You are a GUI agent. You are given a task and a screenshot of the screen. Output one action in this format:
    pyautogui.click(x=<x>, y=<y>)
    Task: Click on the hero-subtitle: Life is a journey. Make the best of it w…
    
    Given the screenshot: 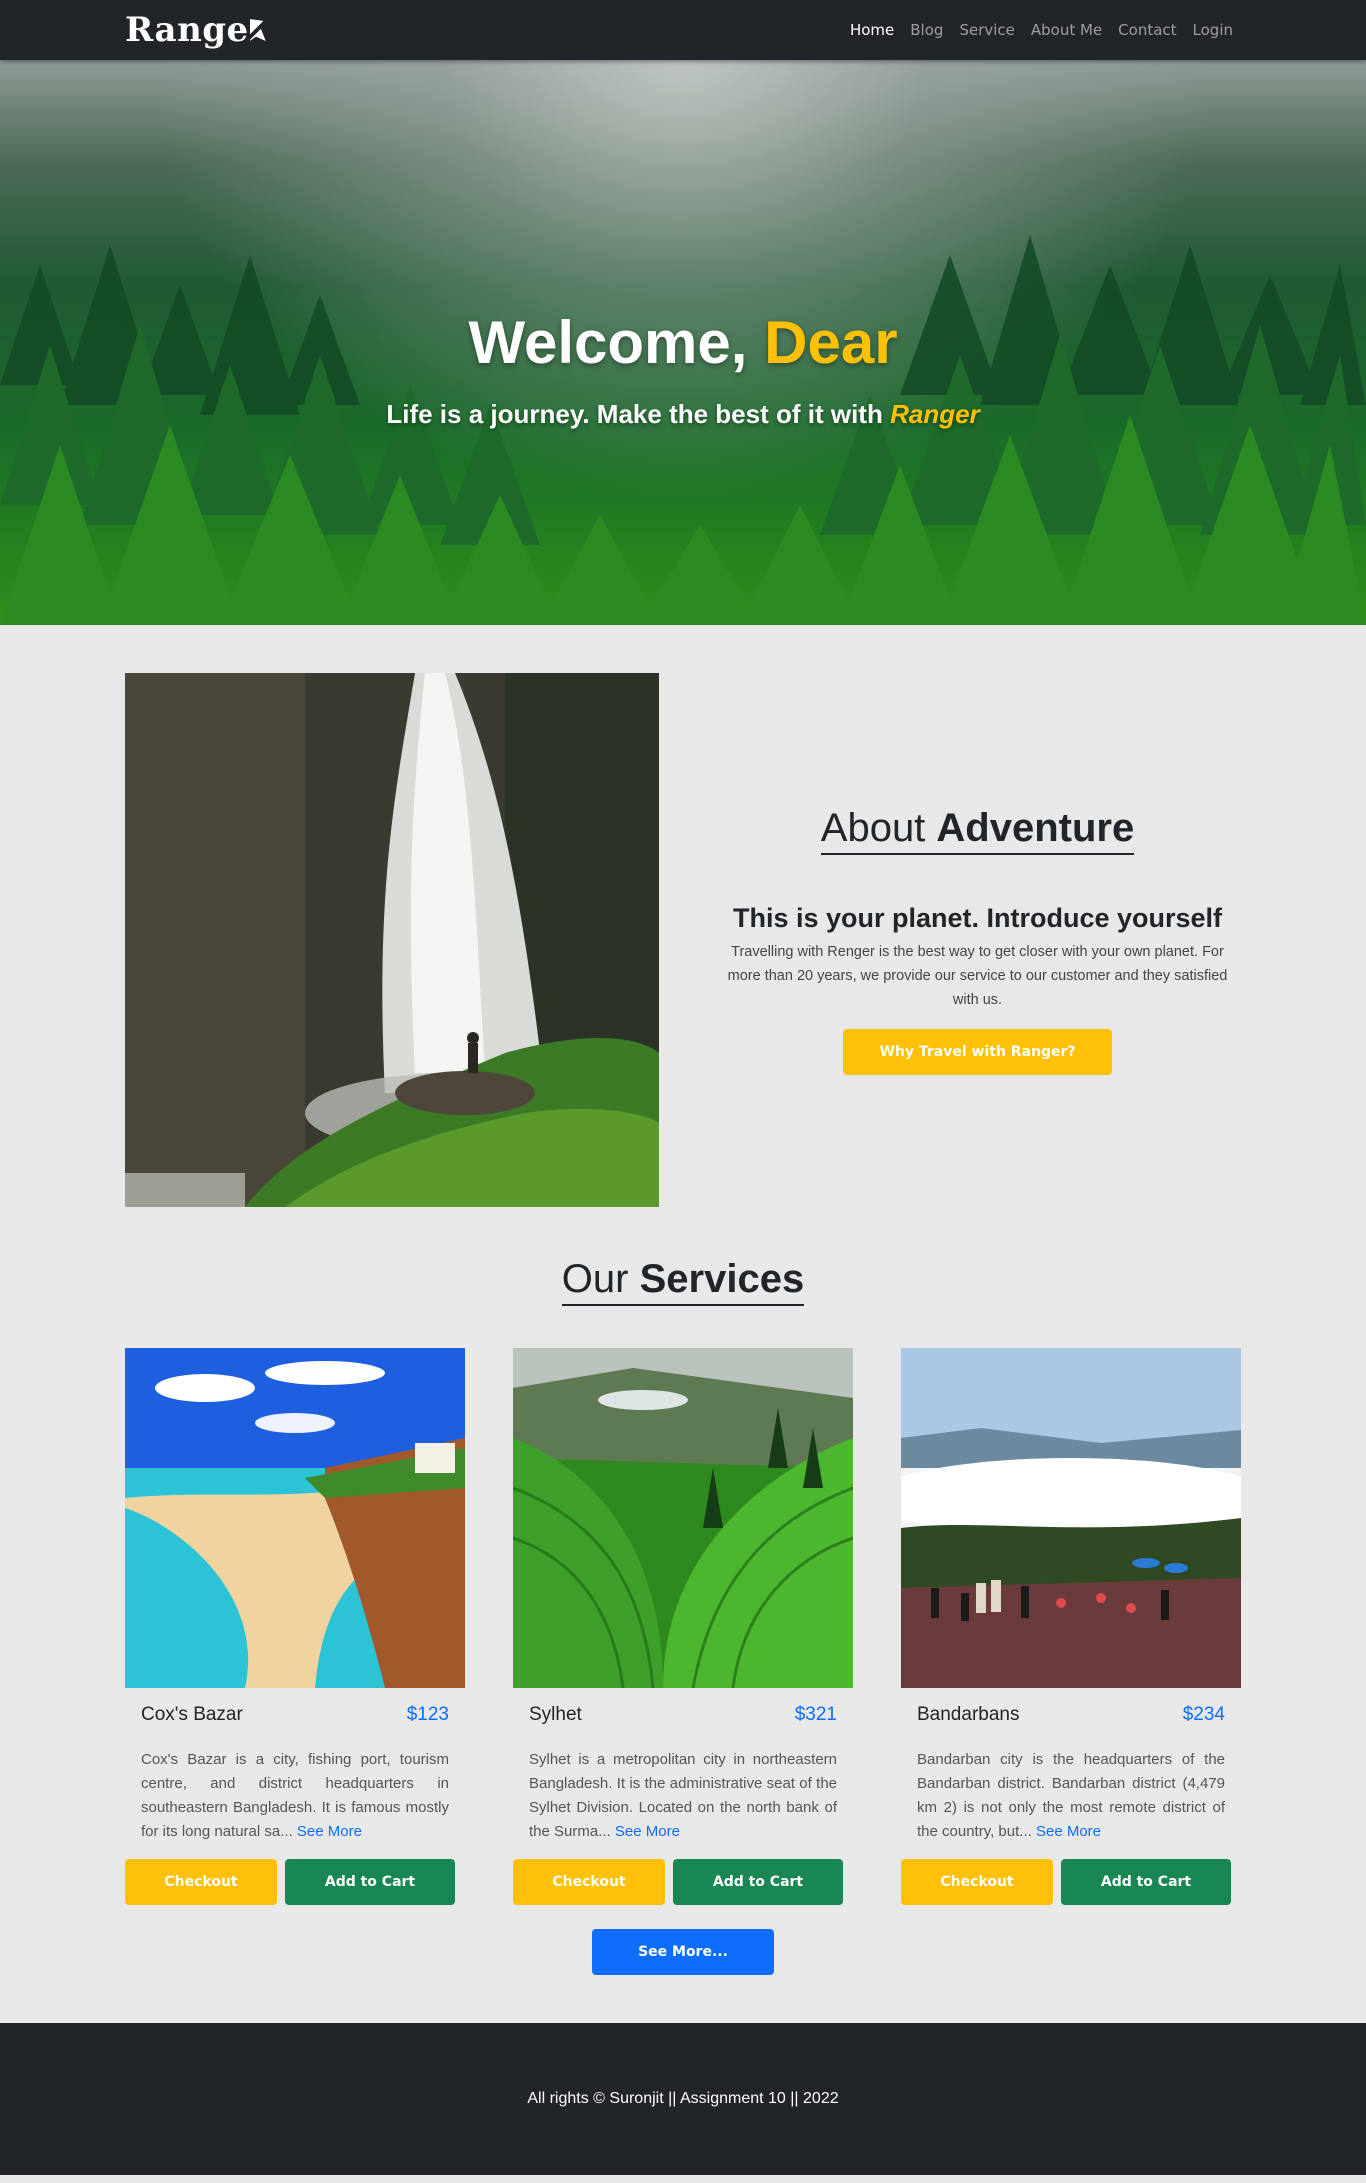 What is the action you would take?
    pyautogui.click(x=683, y=414)
    